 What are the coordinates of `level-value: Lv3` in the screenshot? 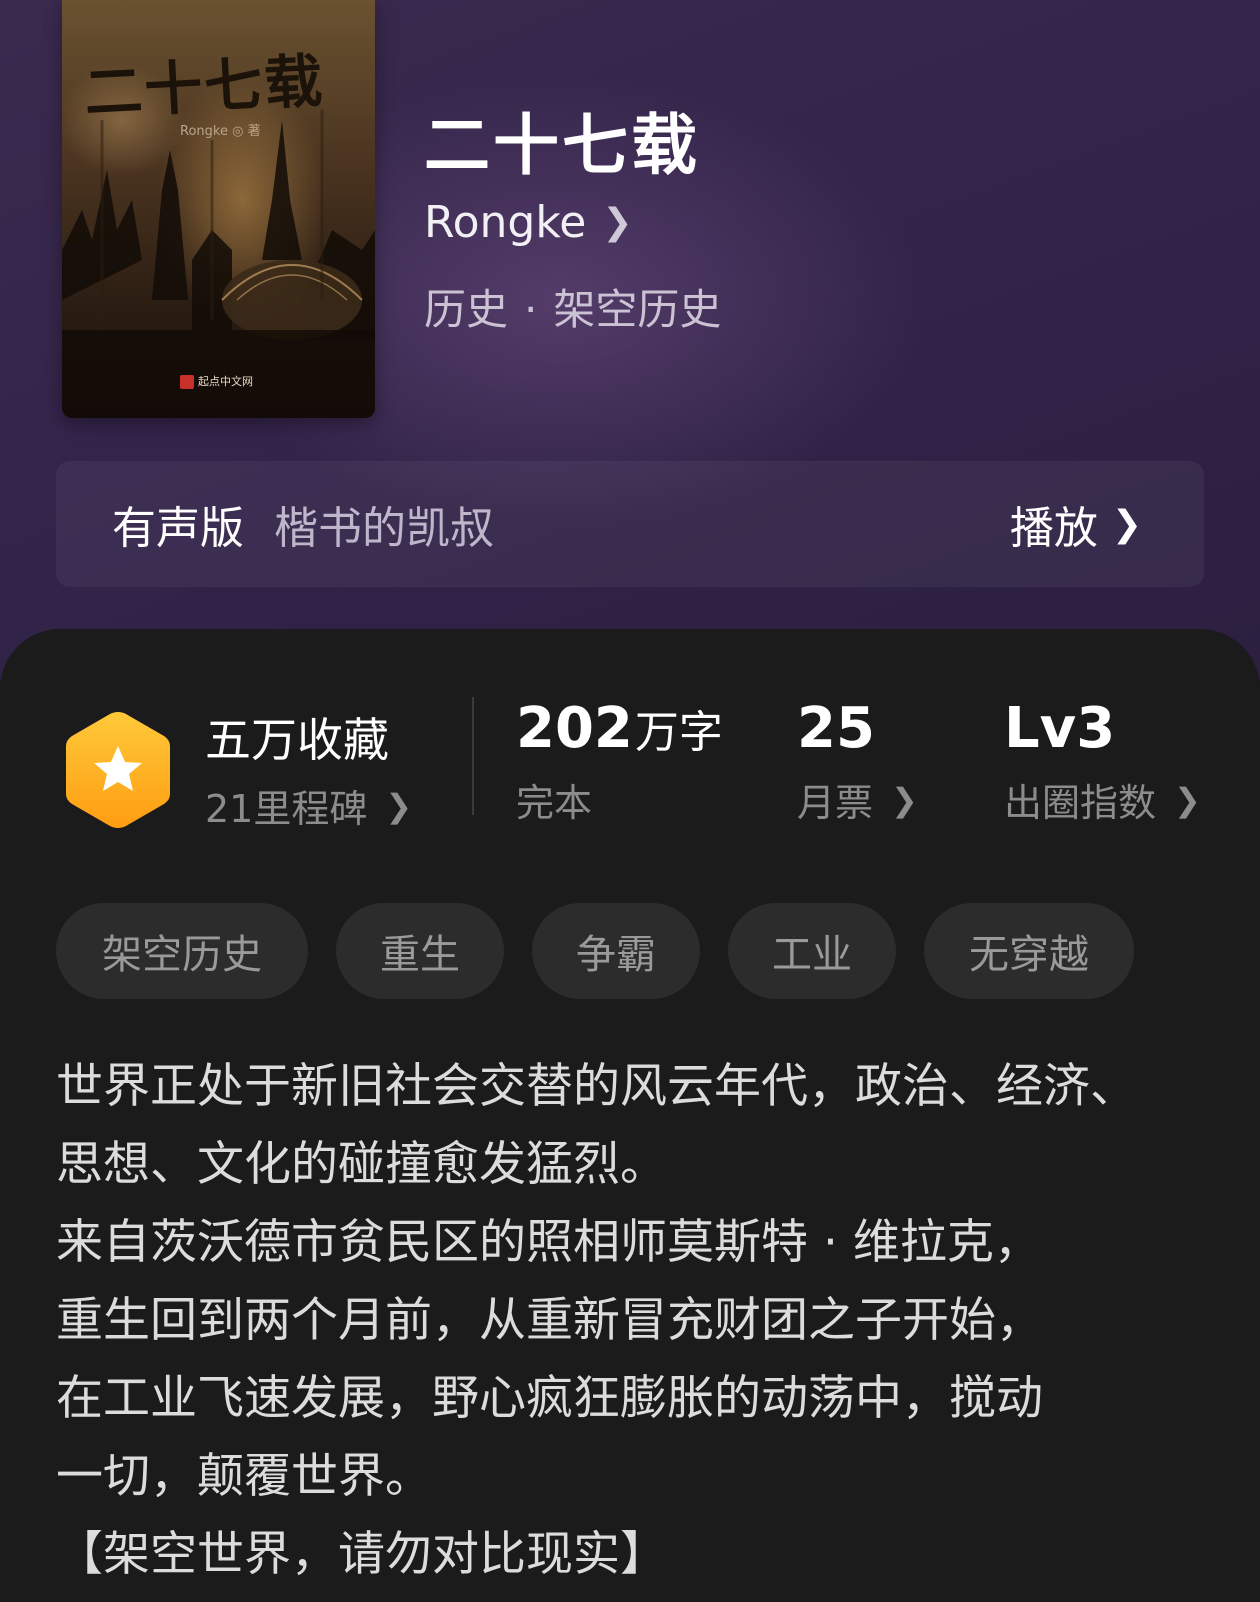 It's located at (1060, 728).